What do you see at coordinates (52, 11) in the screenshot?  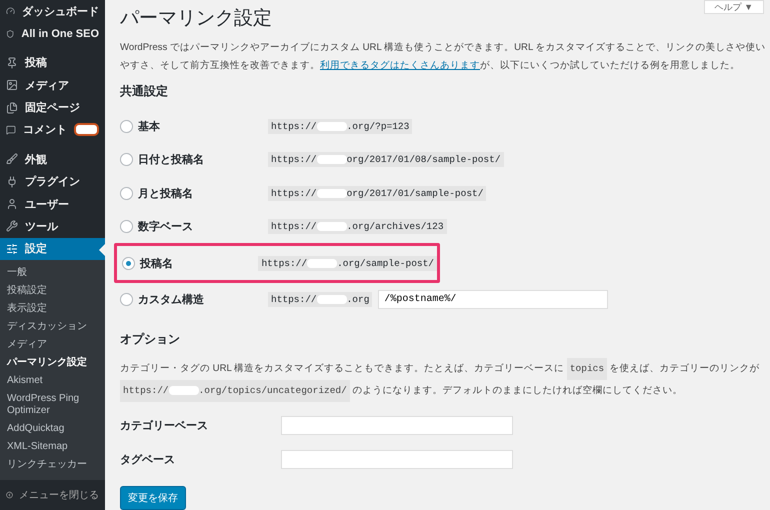 I see `sidebar-item: ダッシュボード` at bounding box center [52, 11].